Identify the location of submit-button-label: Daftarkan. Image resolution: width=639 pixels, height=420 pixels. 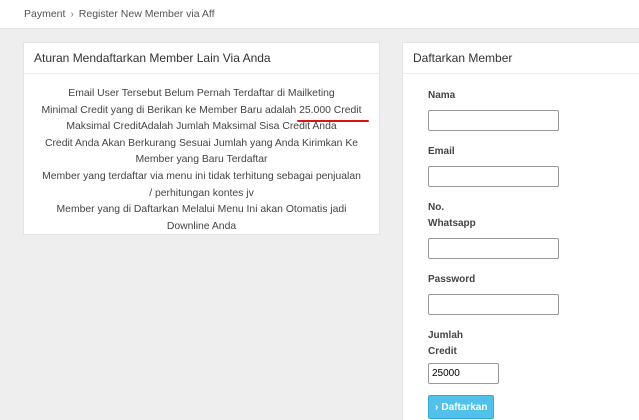
(464, 407).